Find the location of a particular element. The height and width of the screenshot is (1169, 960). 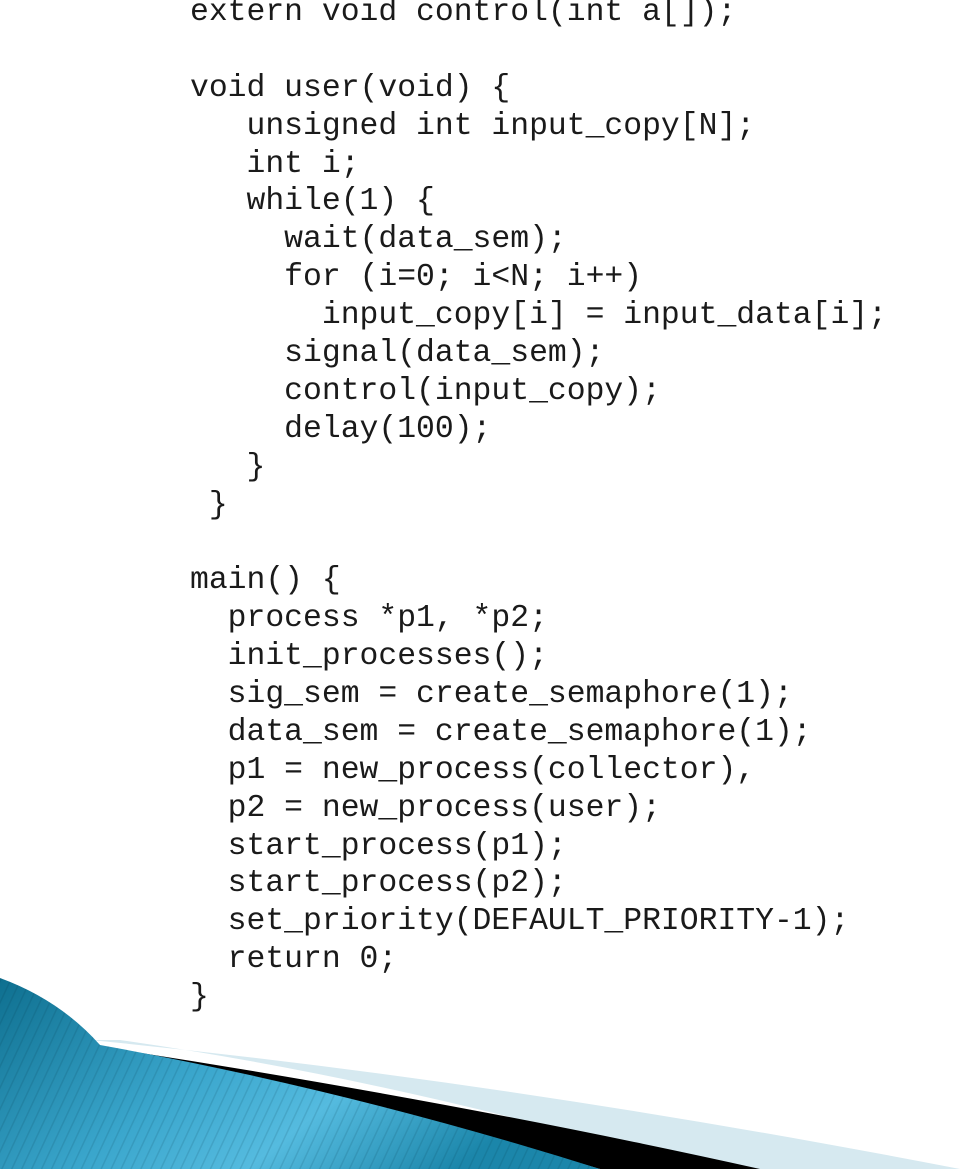

code-line: set_priority(DEFAULT_PRIORITY-1); is located at coordinates (520, 922).